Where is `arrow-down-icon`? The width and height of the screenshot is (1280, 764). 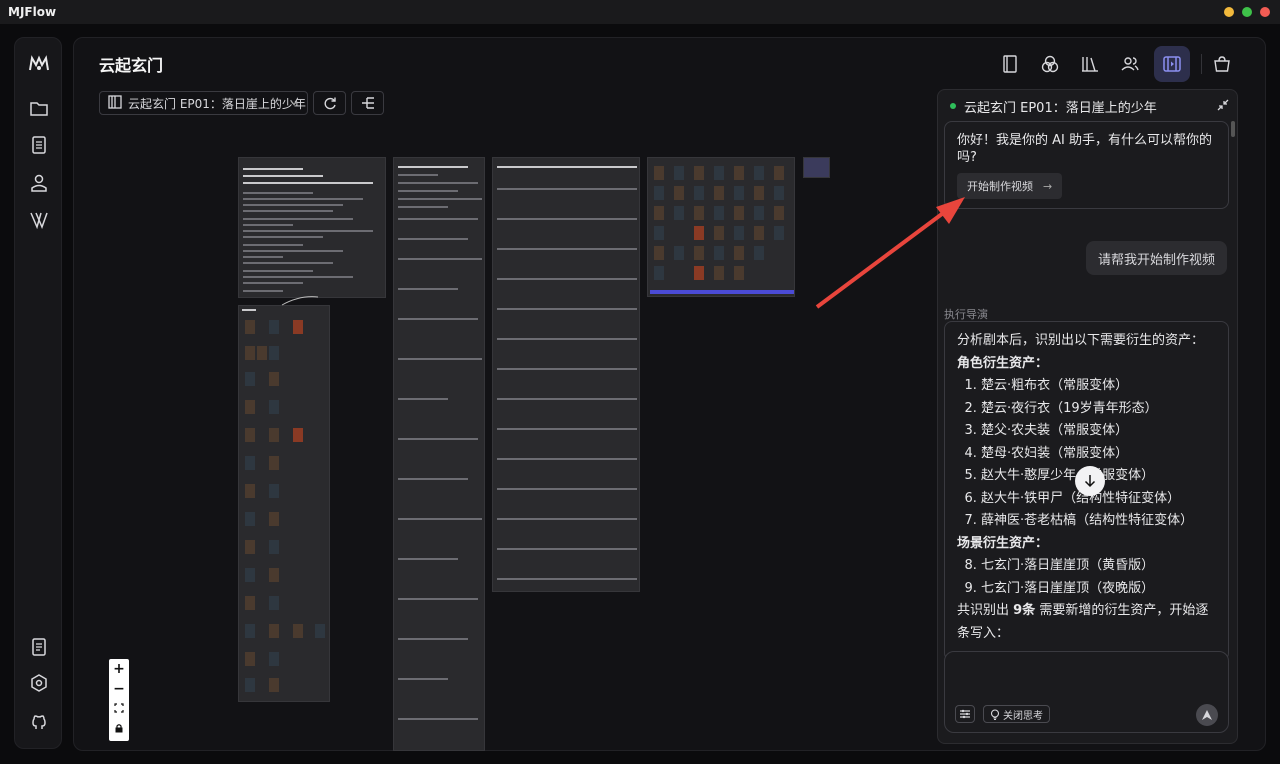
arrow-down-icon is located at coordinates (1090, 481).